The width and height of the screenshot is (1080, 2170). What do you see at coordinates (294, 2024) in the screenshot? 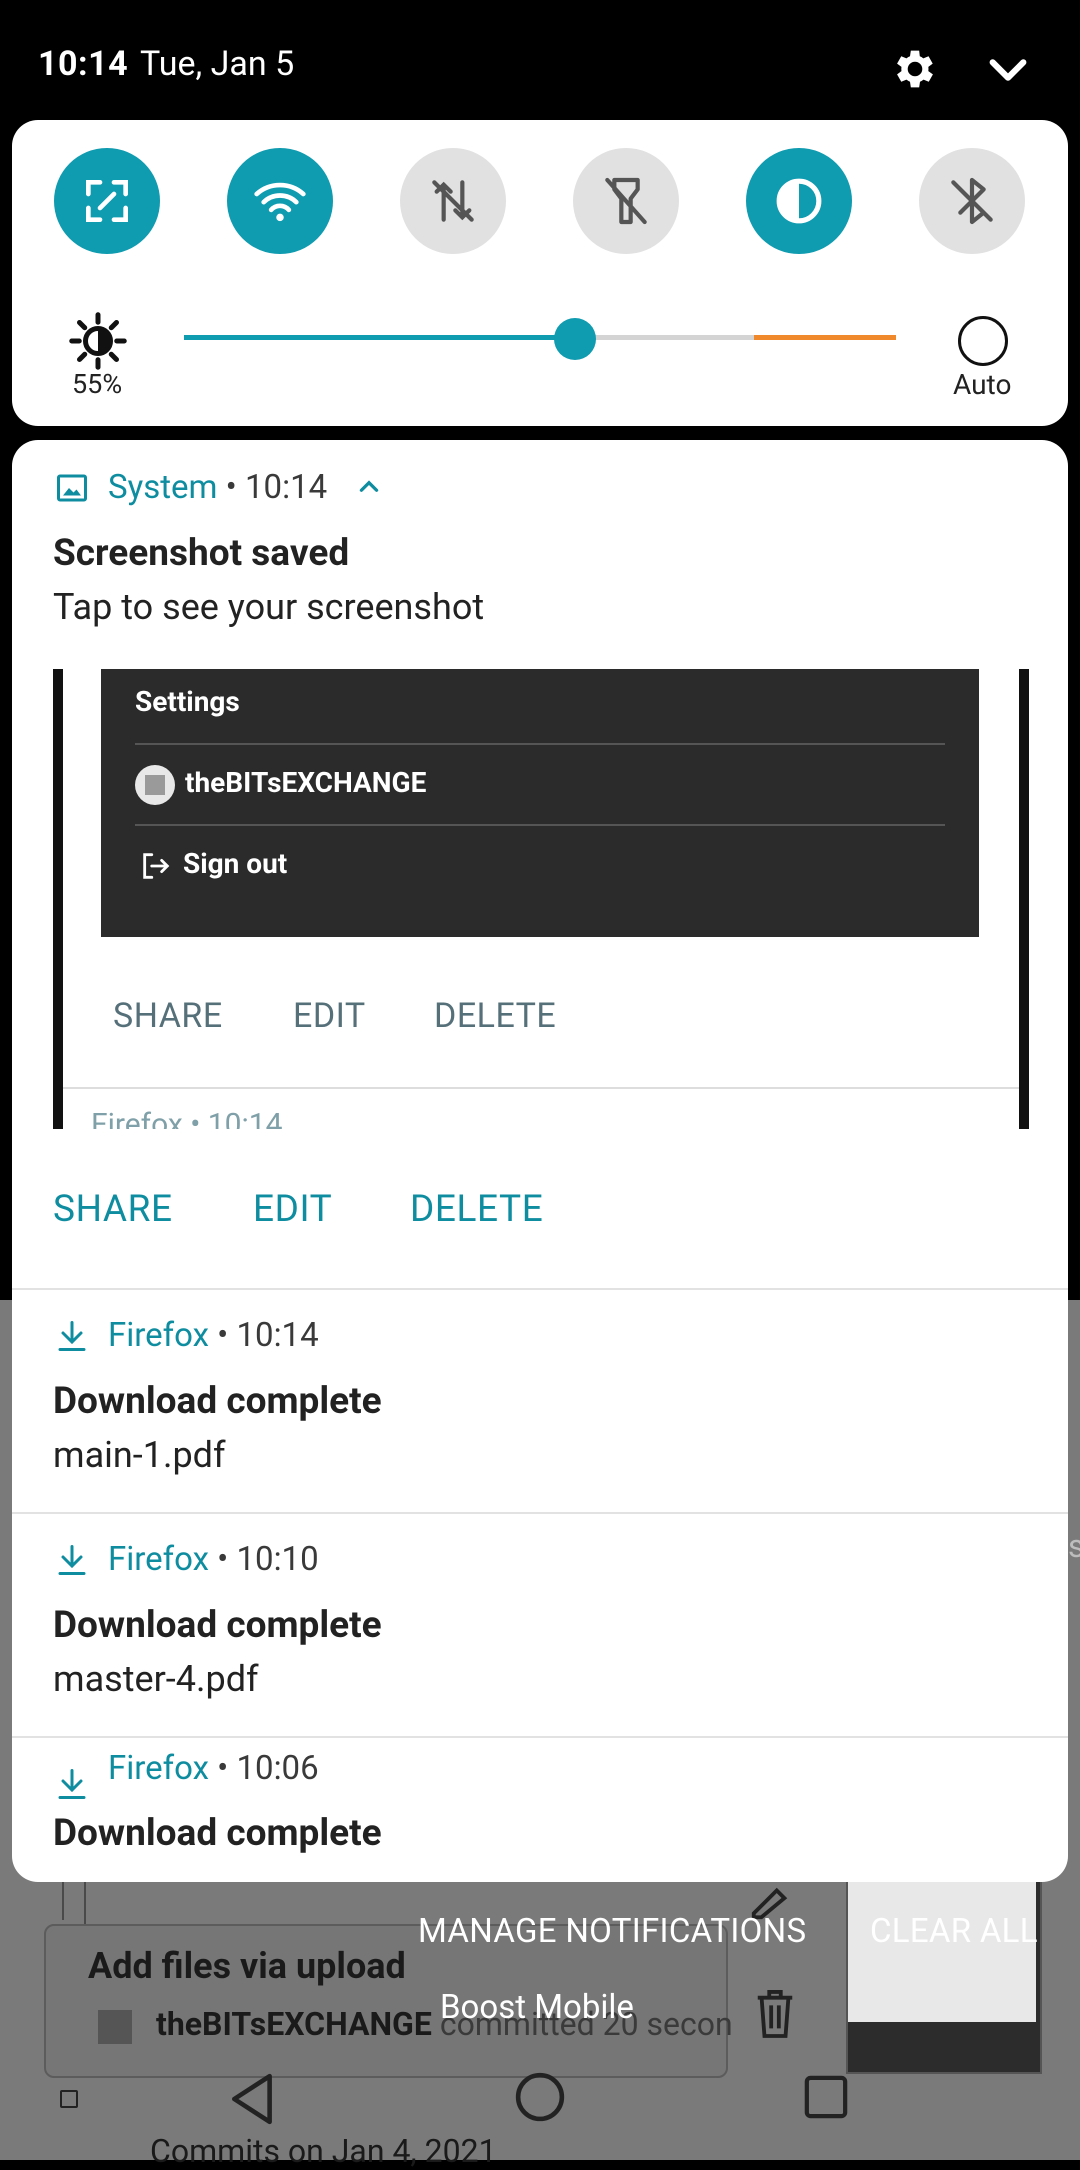
I see `background-card-user: theBITsEXCHANGE` at bounding box center [294, 2024].